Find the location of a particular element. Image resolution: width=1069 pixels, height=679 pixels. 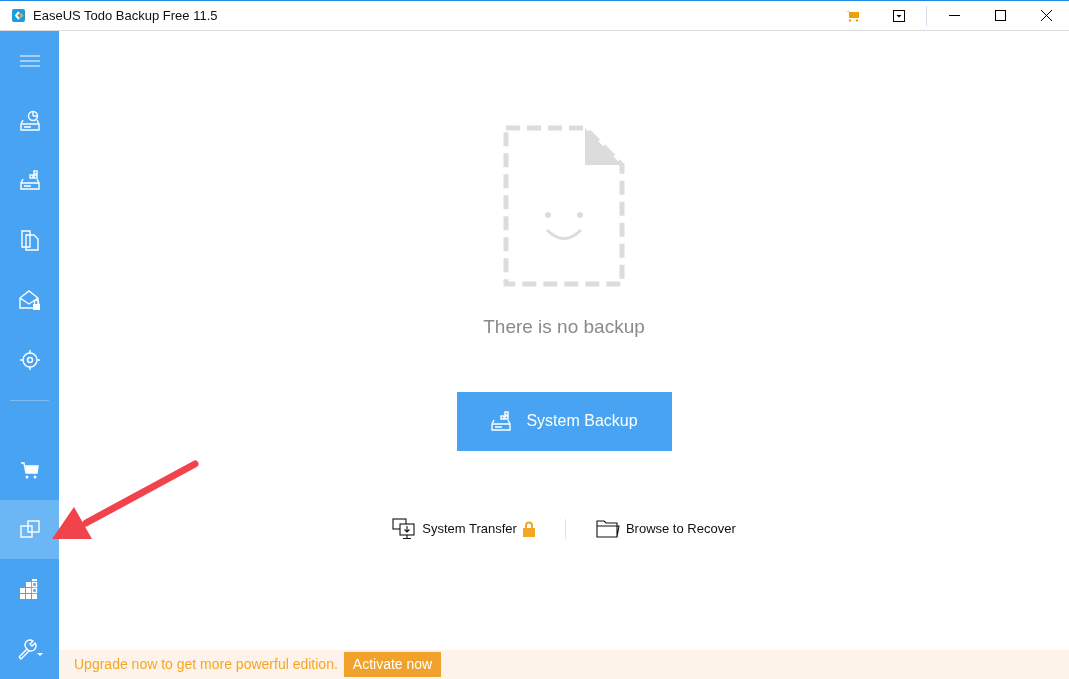

envelope-lock-icon is located at coordinates (29, 300).